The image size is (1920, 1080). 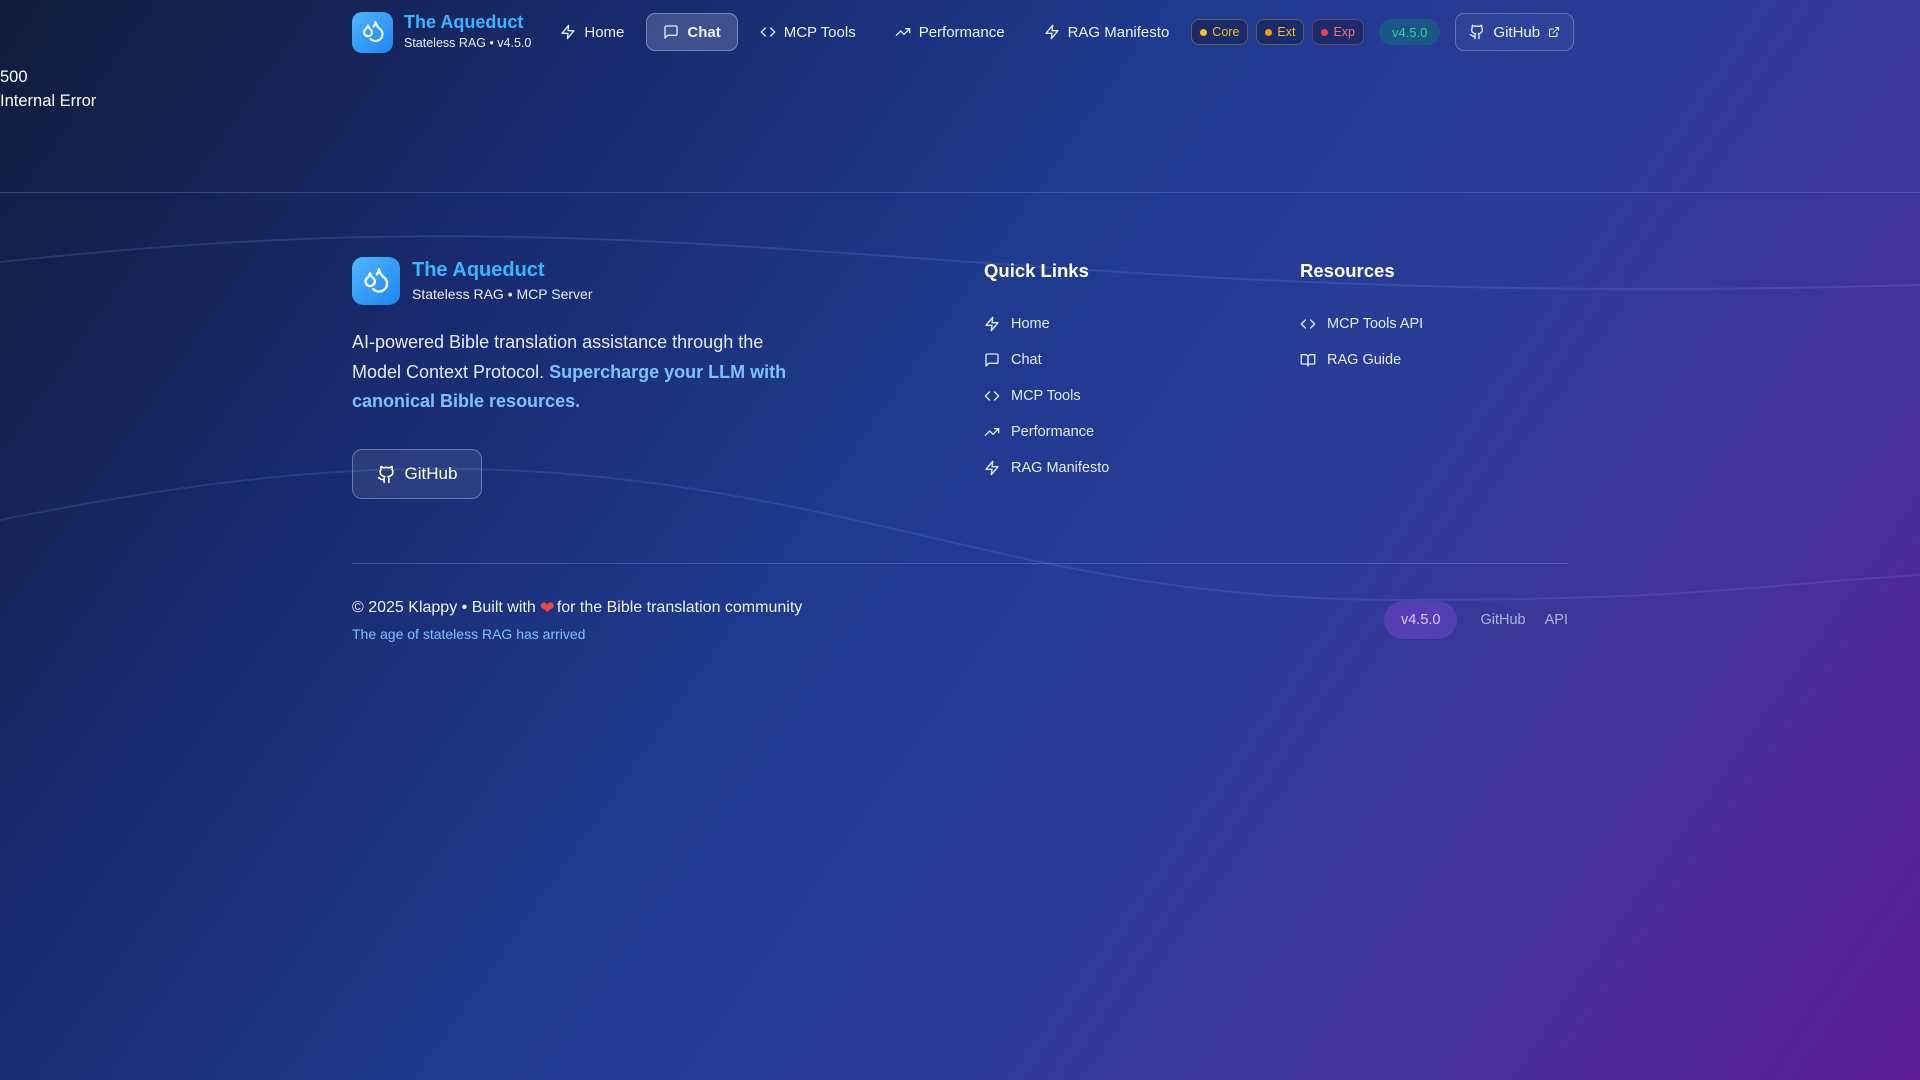 I want to click on resources-list: MCP Tools API RAG Guide, so click(x=1361, y=342).